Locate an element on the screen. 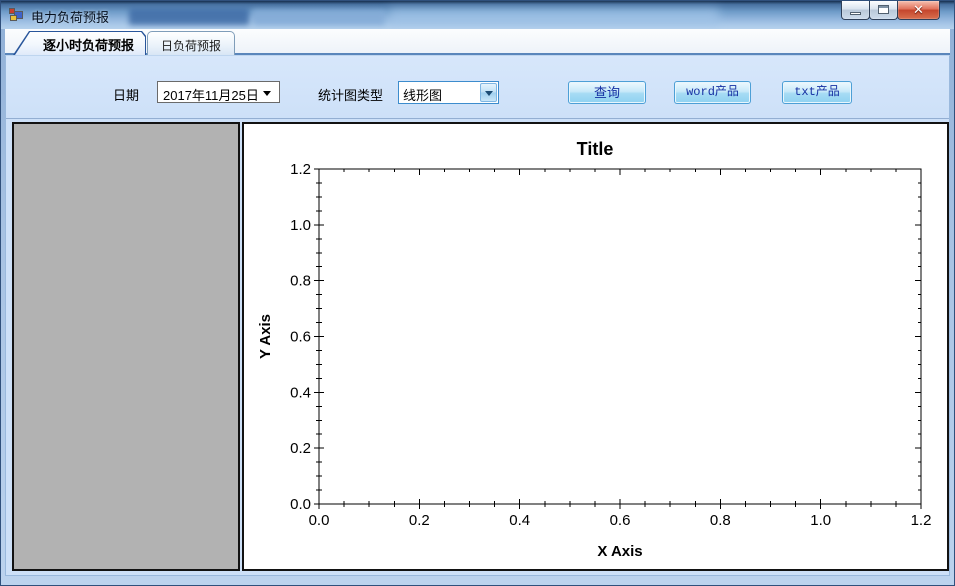  maximize-button is located at coordinates (883, 10).